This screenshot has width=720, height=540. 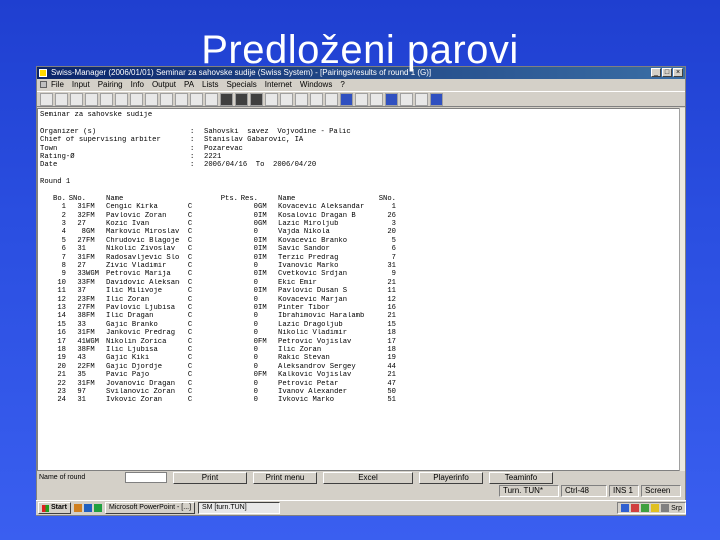 What do you see at coordinates (360, 249) in the screenshot?
I see `table-row: 6 31 Nikolic Zivoslav C 0 IM Savic Sandor 6` at bounding box center [360, 249].